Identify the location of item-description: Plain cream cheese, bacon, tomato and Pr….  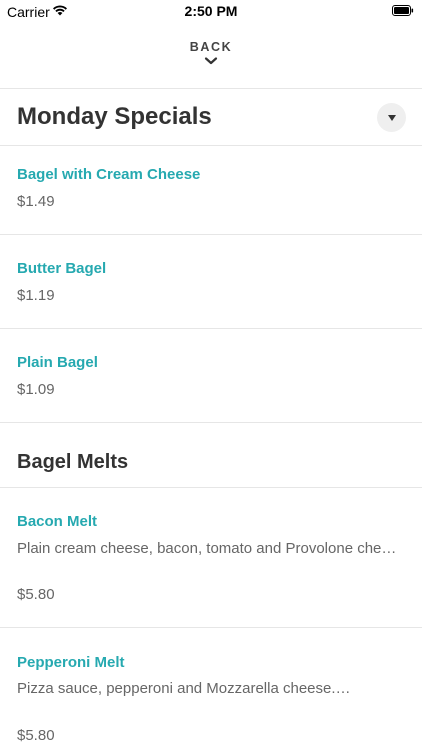
(209, 548).